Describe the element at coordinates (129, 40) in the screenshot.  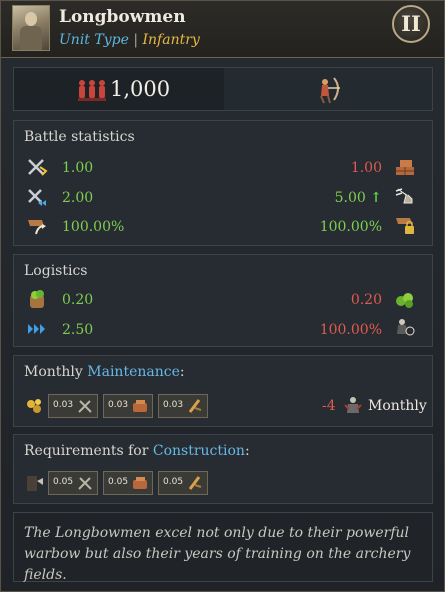
I see `unit-type: Unit Type | Infantry` at that location.